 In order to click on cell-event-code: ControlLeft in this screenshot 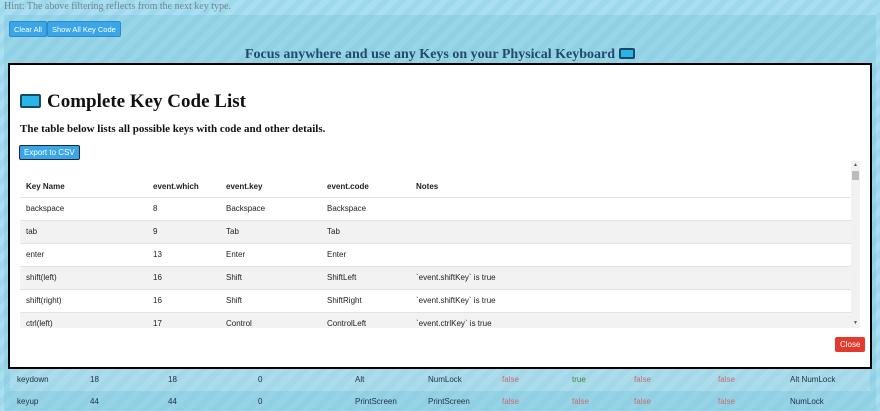, I will do `click(365, 319)`.